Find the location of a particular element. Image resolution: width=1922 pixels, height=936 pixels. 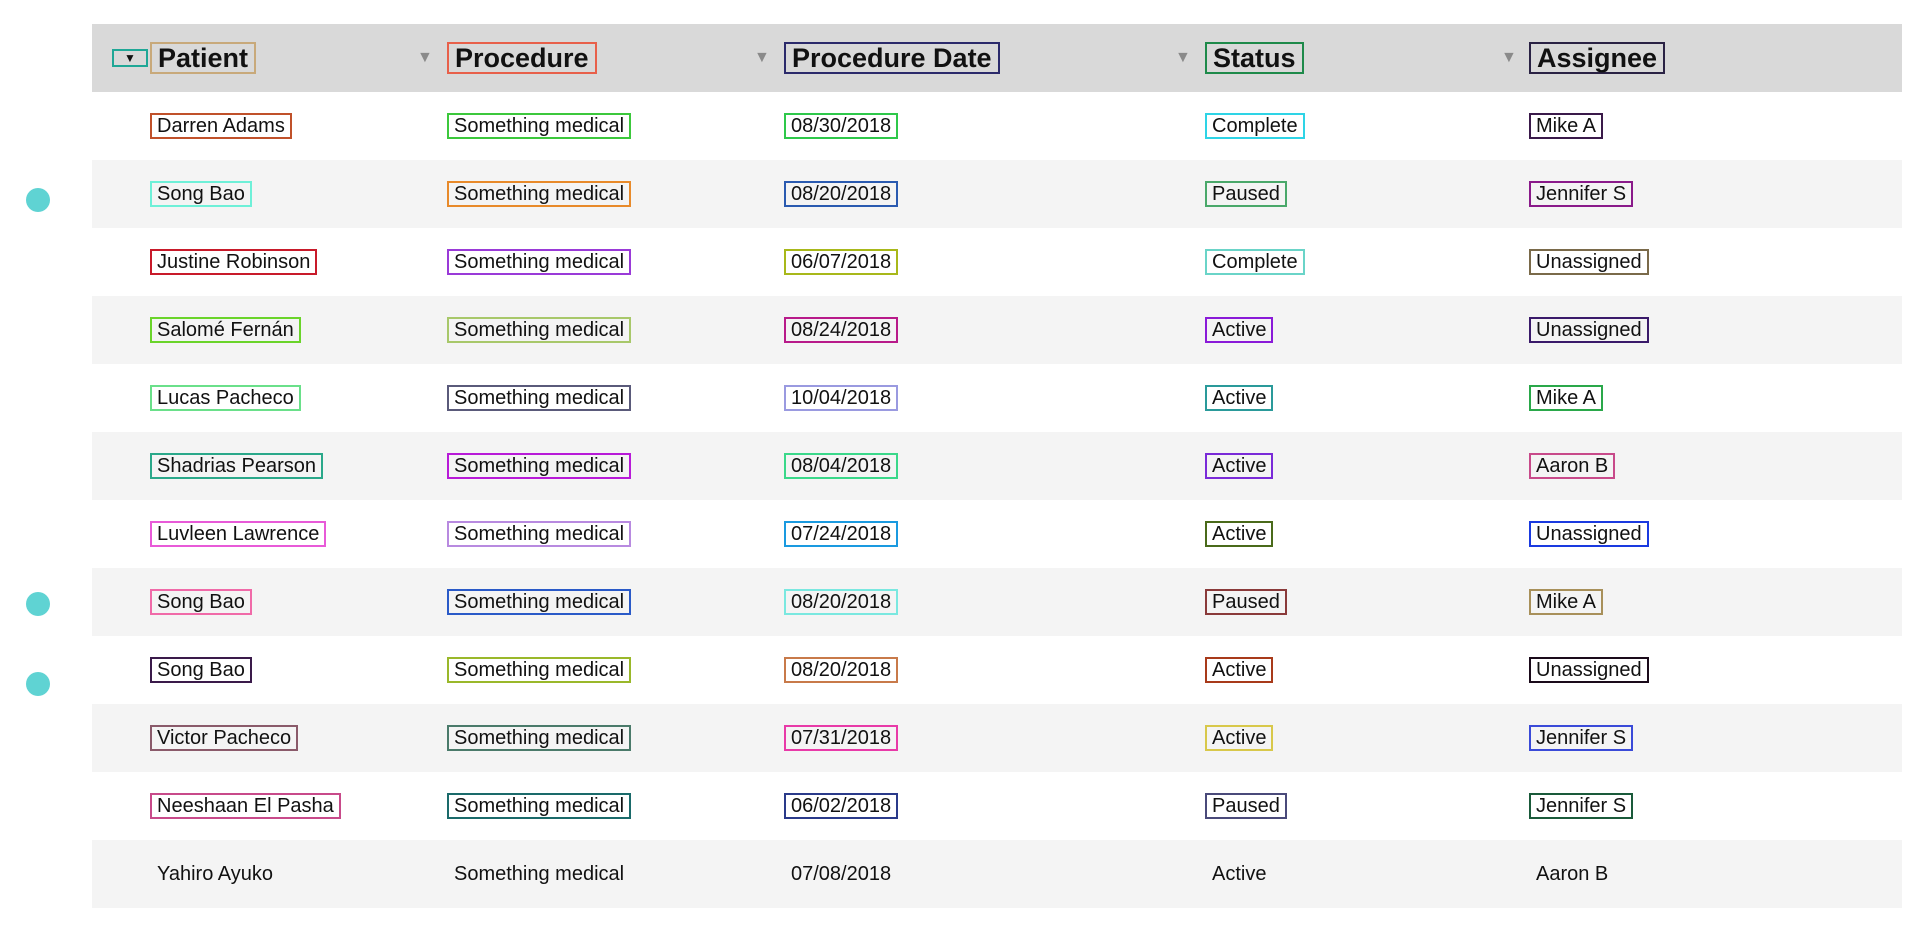

procedure-date: 08/24/2018 is located at coordinates (841, 330).